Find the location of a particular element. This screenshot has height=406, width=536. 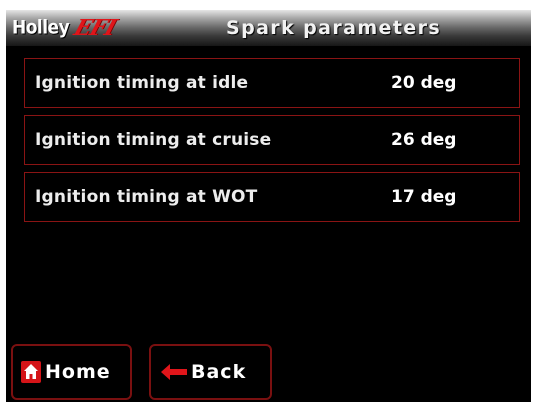

header-bar: Holley EFI Spark parameters is located at coordinates (268, 28).